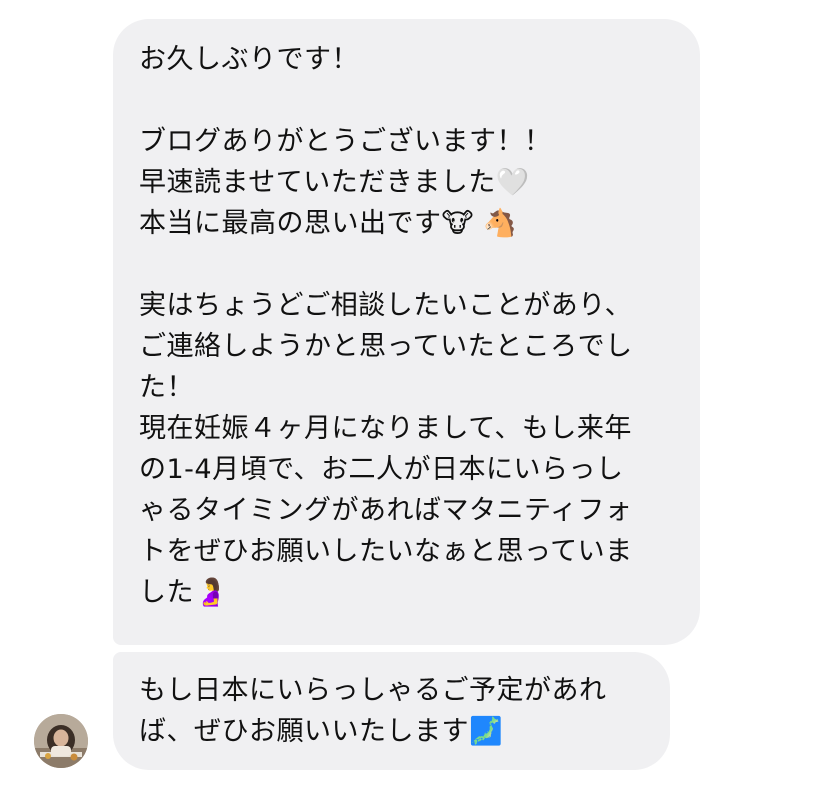 The image size is (828, 792). What do you see at coordinates (328, 223) in the screenshot?
I see `message-line: 本当に最高の思い出です🐮 🐴` at bounding box center [328, 223].